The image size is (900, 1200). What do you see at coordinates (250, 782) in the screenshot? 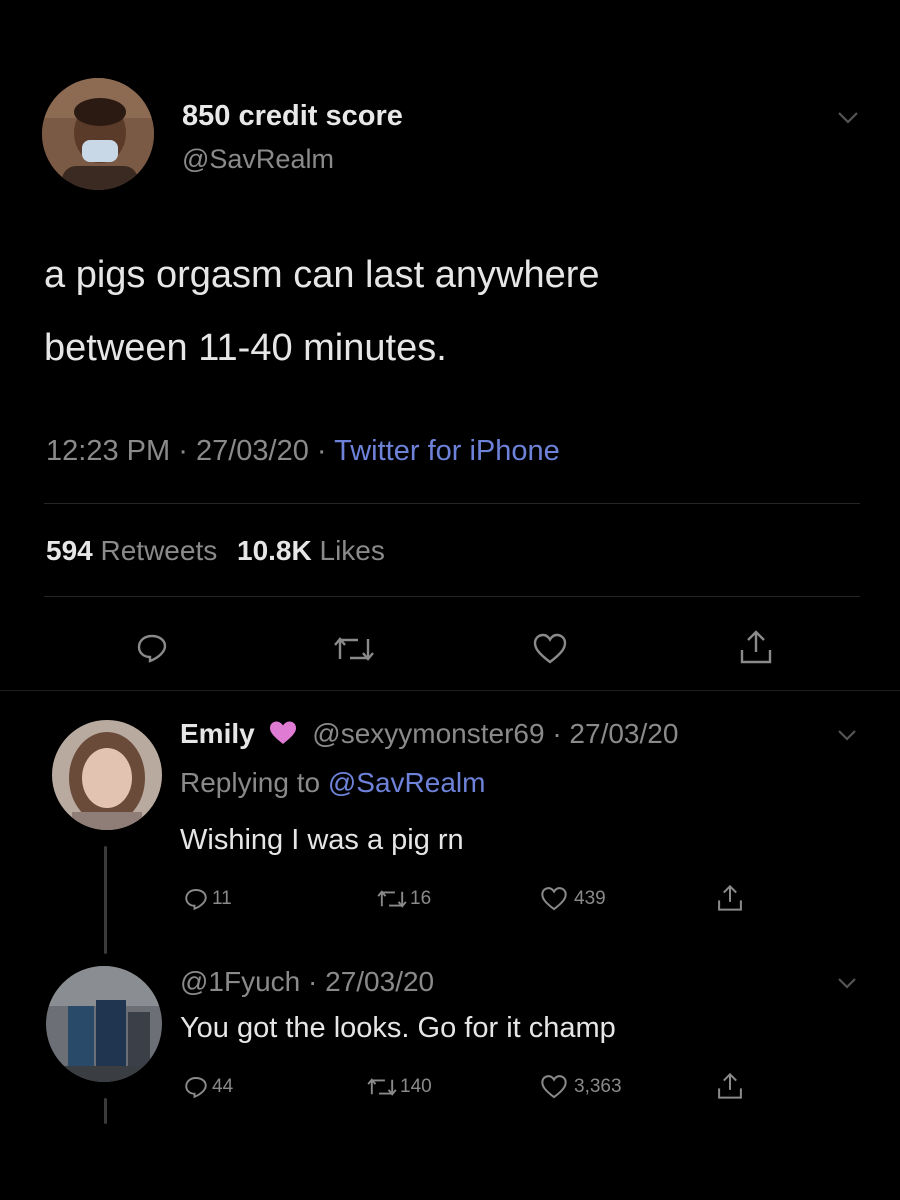
I see `replying-to-label: Replying to` at bounding box center [250, 782].